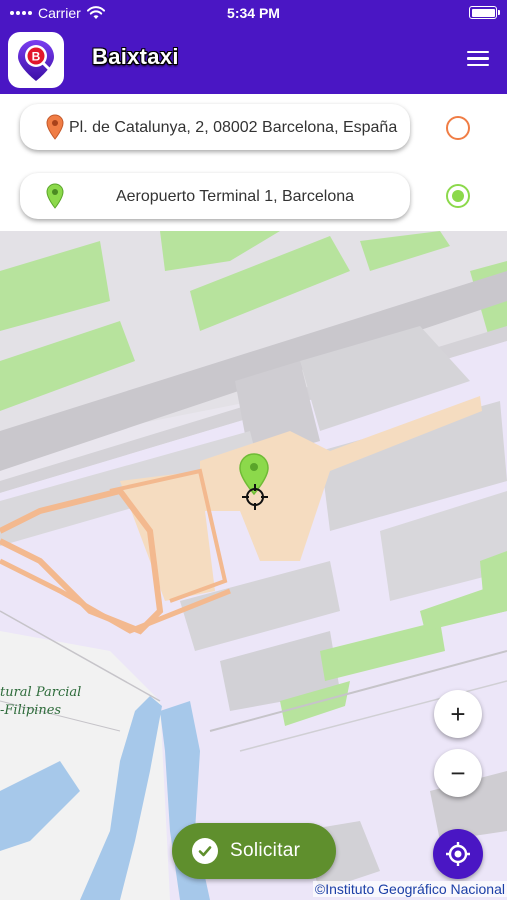  I want to click on destination-radio, so click(458, 196).